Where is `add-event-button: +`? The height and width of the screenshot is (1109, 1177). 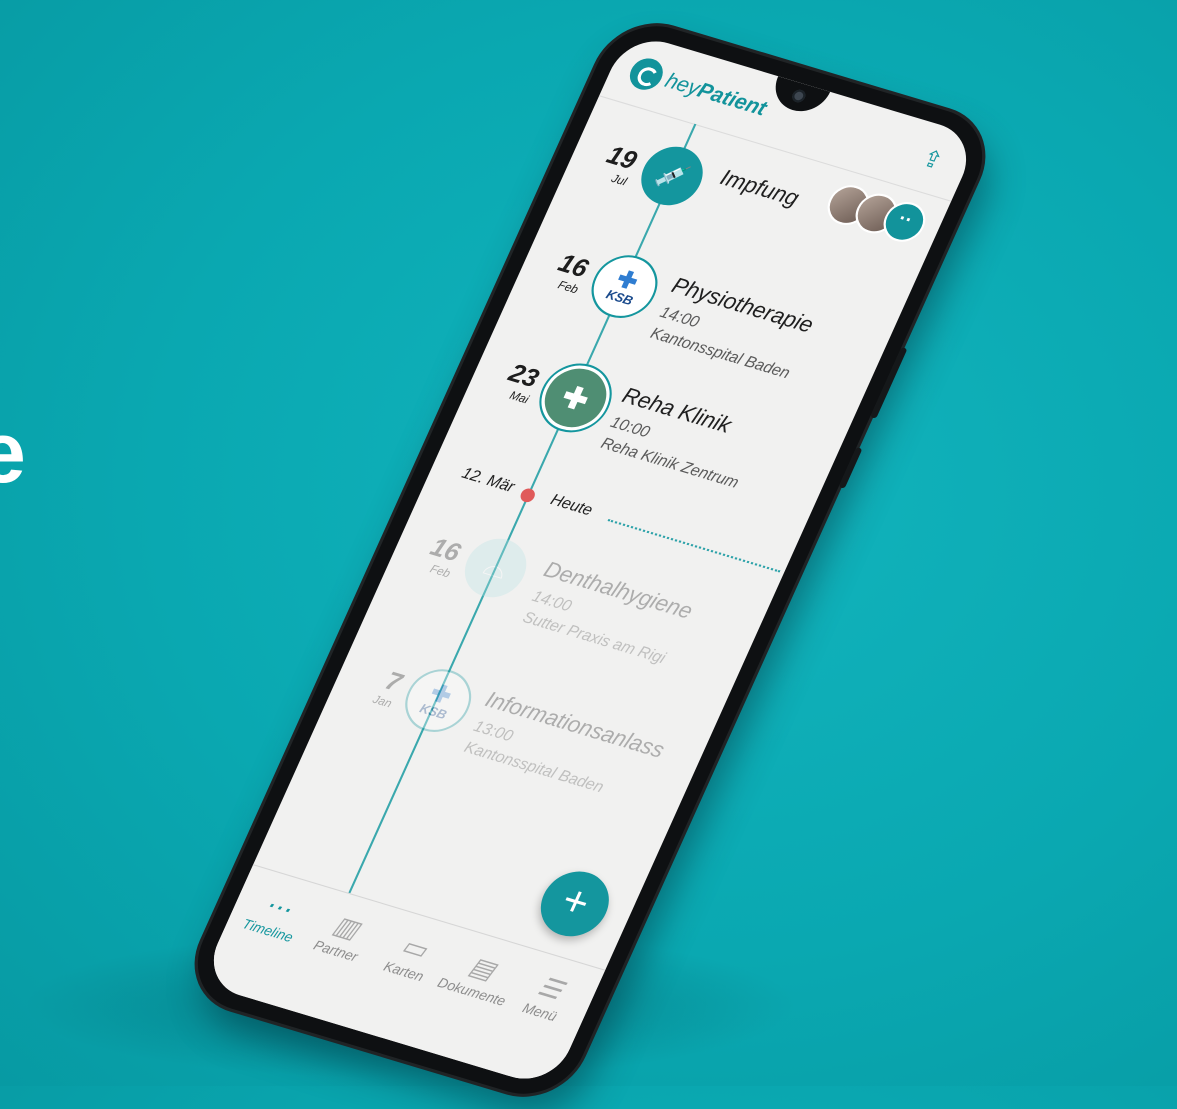 add-event-button: + is located at coordinates (574, 904).